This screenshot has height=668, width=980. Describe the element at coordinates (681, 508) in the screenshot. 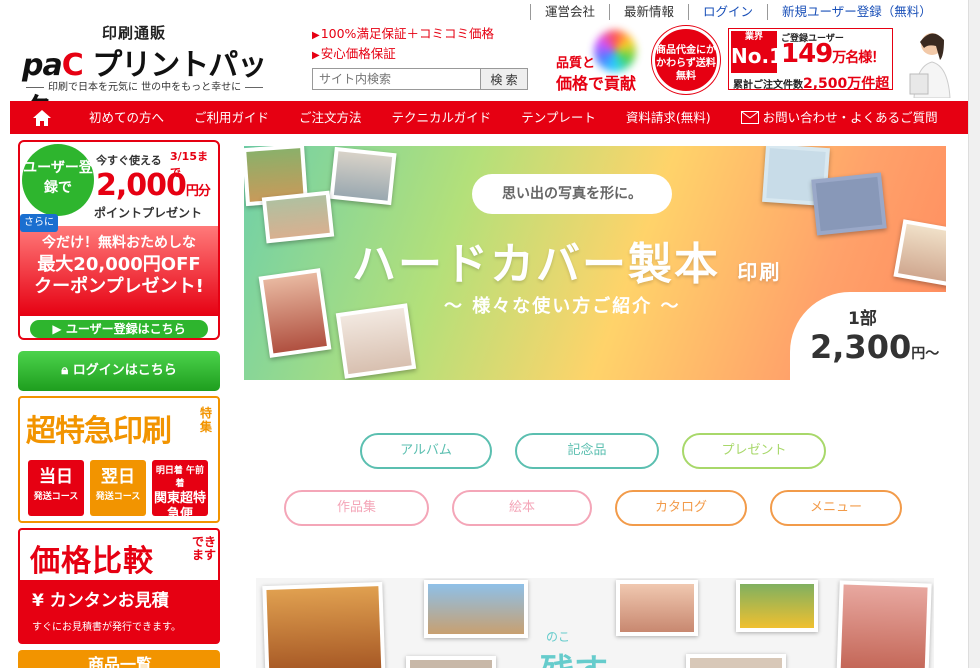

I see `category-catalog: カタログ` at that location.